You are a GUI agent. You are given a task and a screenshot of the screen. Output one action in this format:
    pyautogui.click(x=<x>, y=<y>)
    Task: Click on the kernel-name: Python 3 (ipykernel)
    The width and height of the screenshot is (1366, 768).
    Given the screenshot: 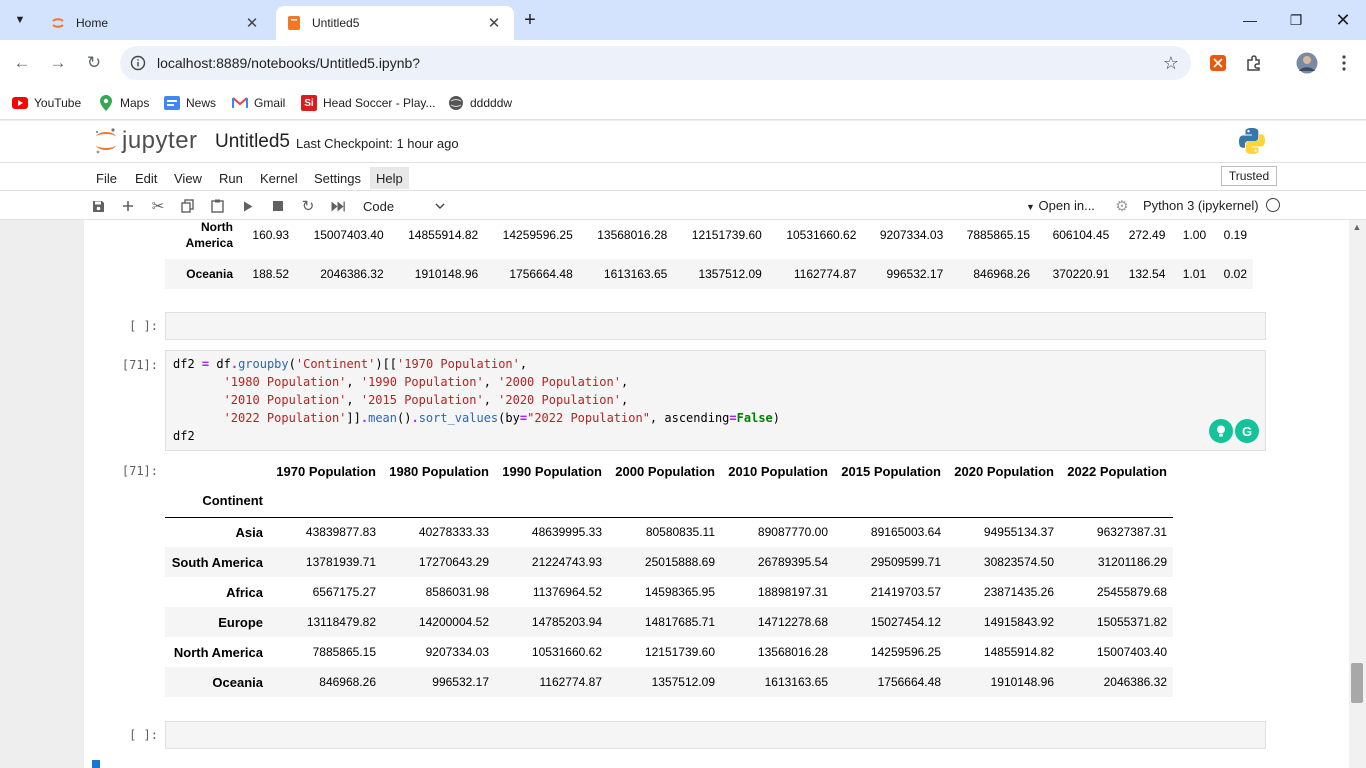 What is the action you would take?
    pyautogui.click(x=1201, y=205)
    